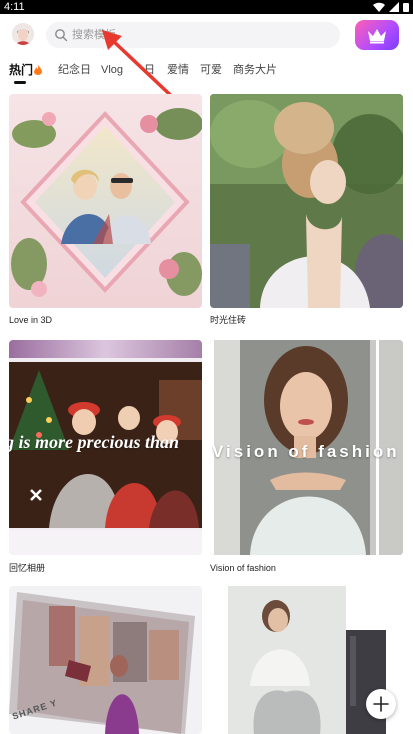 The width and height of the screenshot is (413, 734). I want to click on tab-business: 商务大片, so click(255, 70).